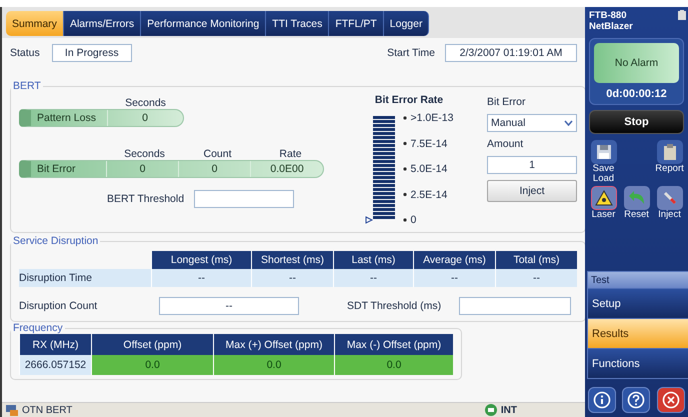 This screenshot has height=417, width=688. I want to click on amount-field: 1, so click(532, 165).